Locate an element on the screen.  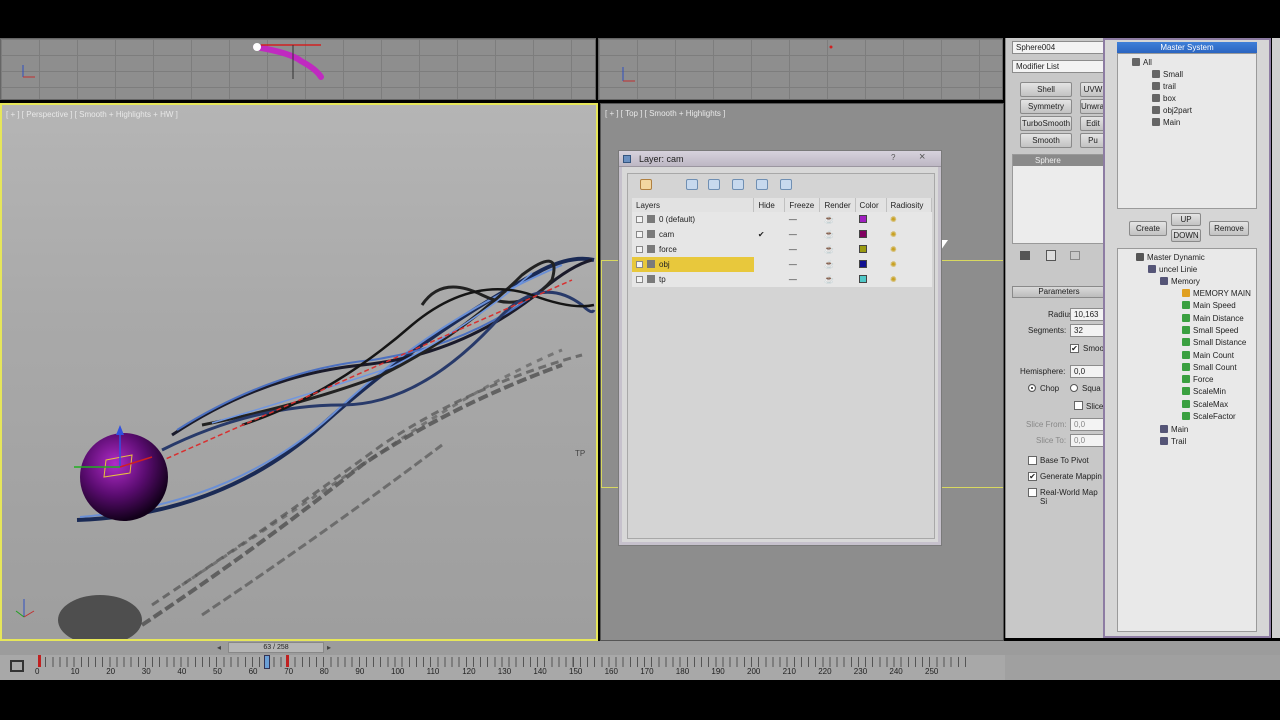
select-objects-icon is located at coordinates (762, 184).